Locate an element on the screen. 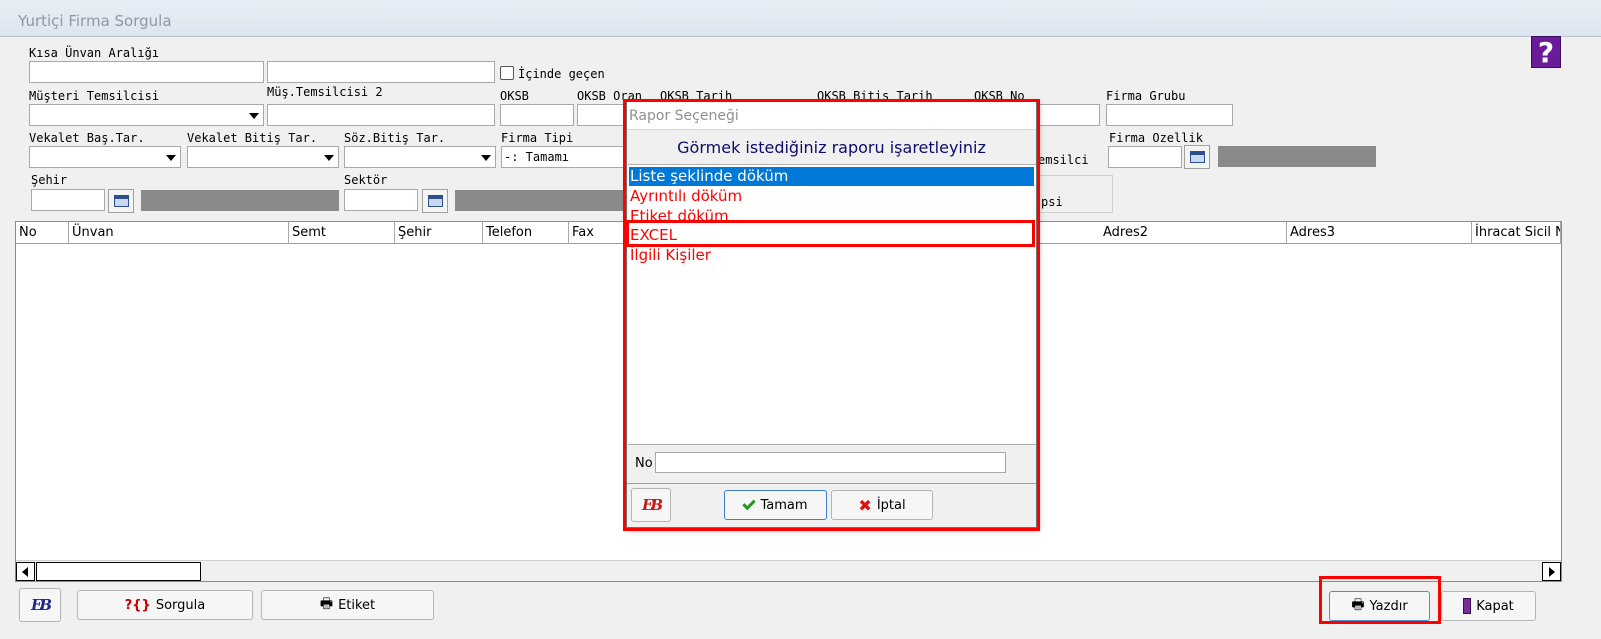  arrow-right-icon is located at coordinates (1552, 572).